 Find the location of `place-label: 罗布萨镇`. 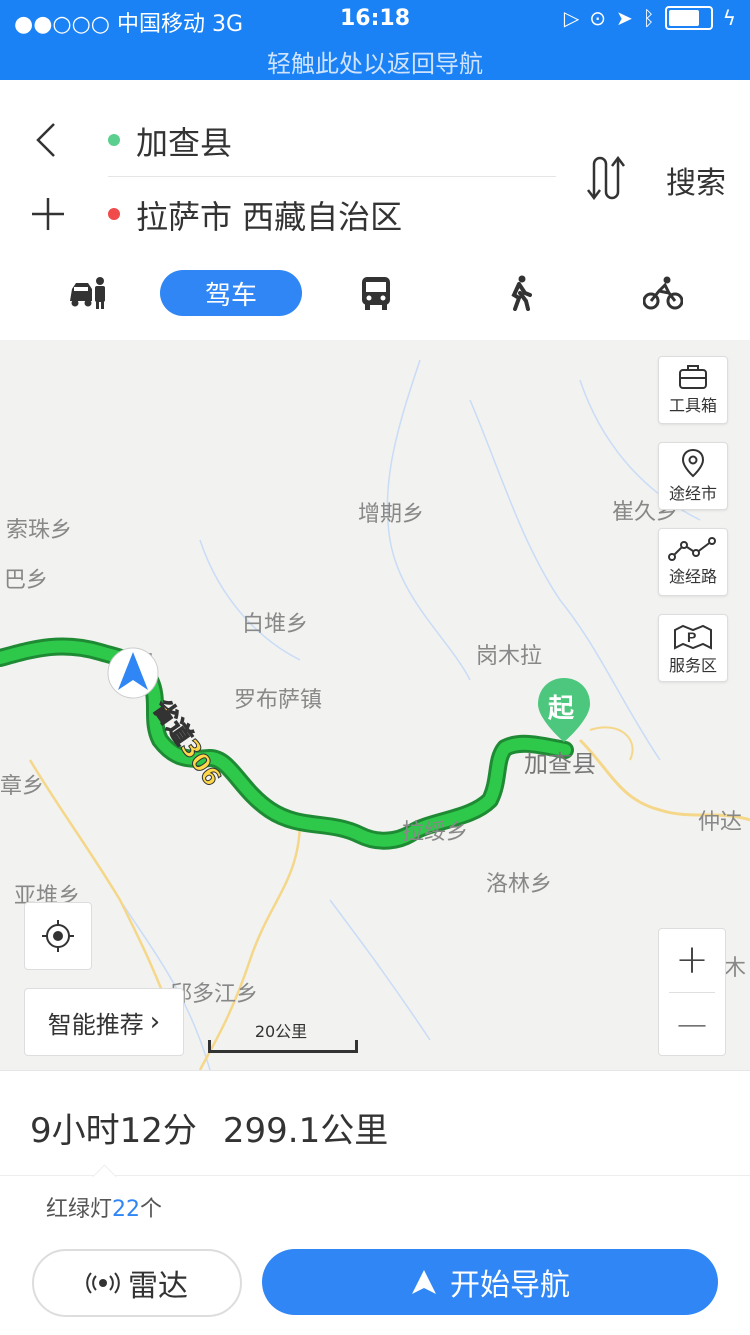

place-label: 罗布萨镇 is located at coordinates (278, 700).